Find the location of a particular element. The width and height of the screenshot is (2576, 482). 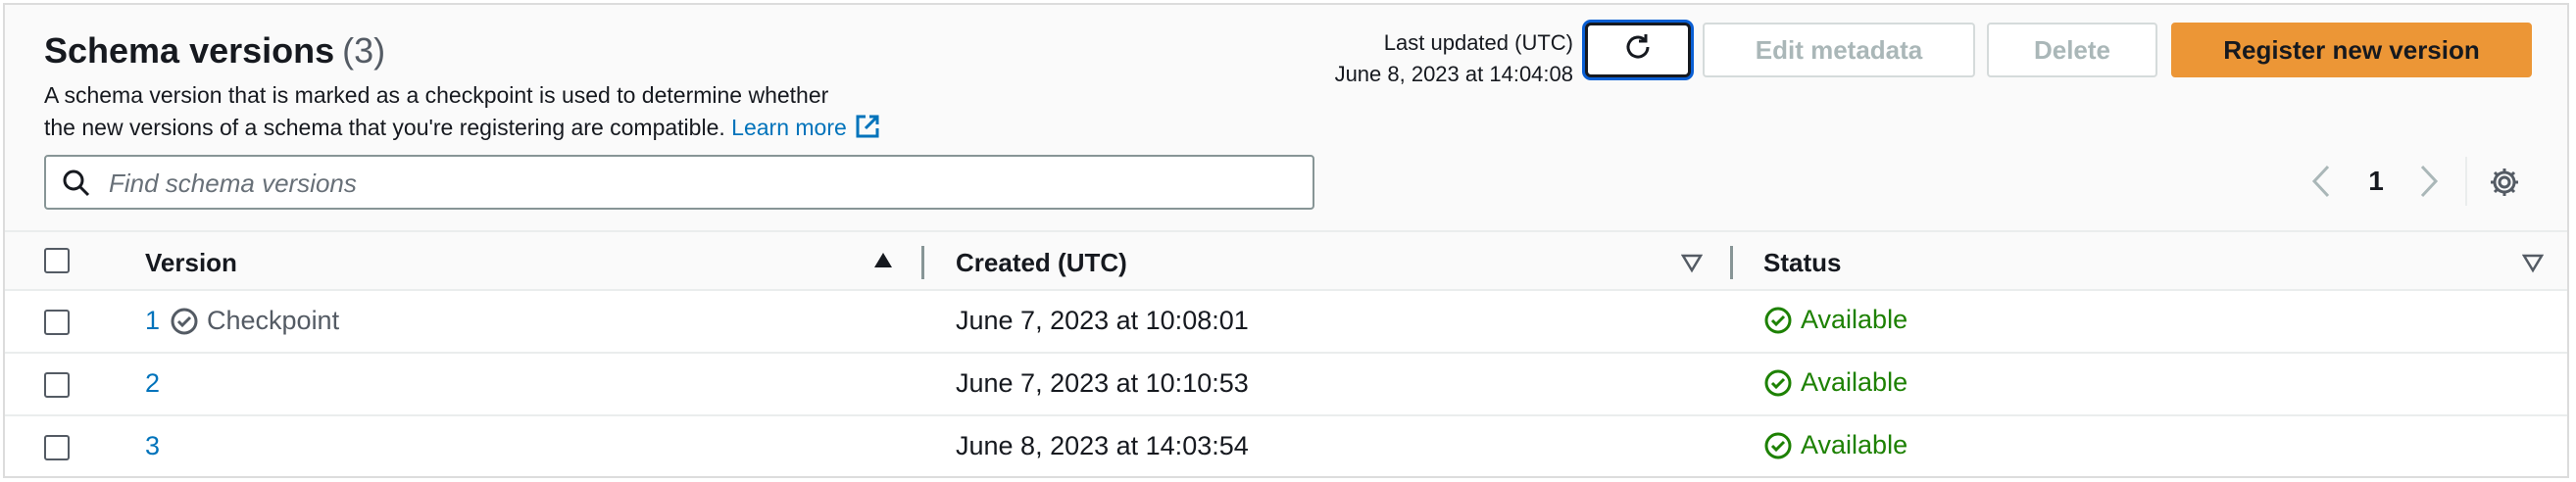

created-cell: June 8, 2023 at 14:03:54 is located at coordinates (1102, 445).